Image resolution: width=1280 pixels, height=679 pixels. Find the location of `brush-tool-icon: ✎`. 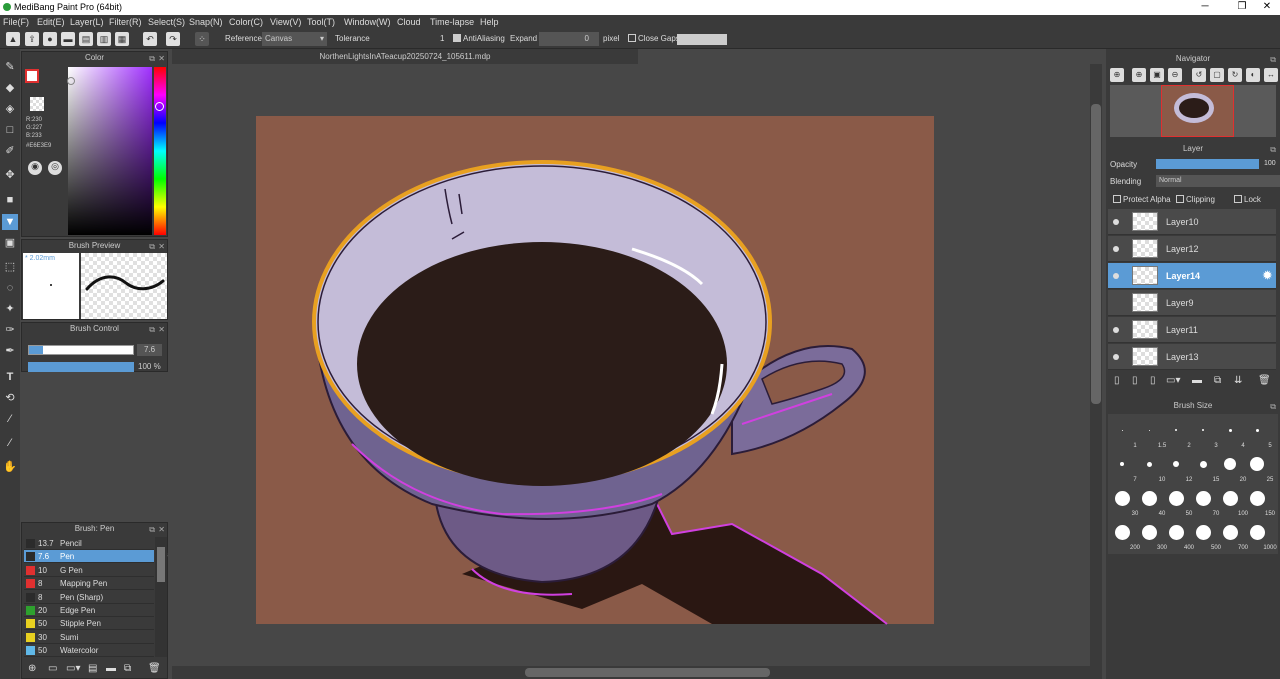

brush-tool-icon: ✎ is located at coordinates (10, 67).